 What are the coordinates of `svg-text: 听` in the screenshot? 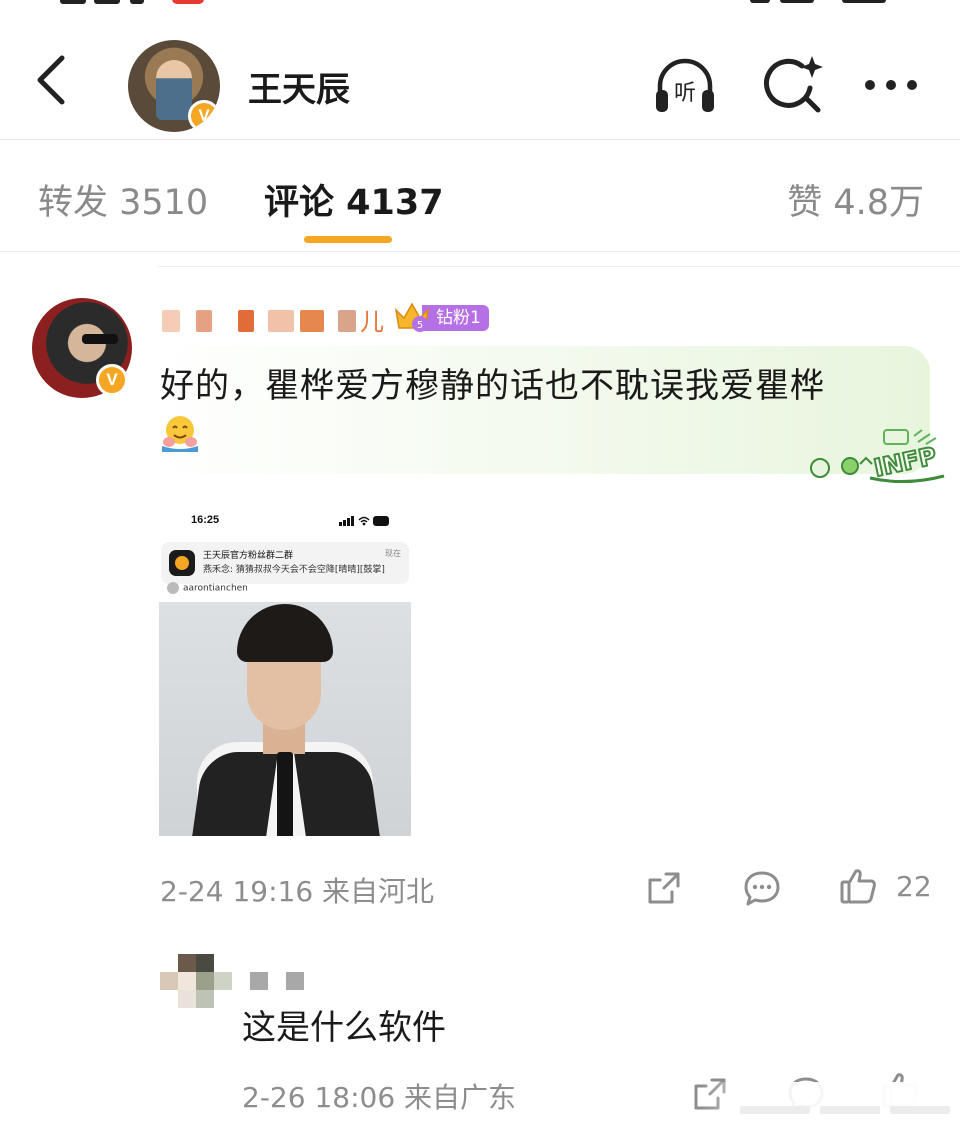 It's located at (685, 93).